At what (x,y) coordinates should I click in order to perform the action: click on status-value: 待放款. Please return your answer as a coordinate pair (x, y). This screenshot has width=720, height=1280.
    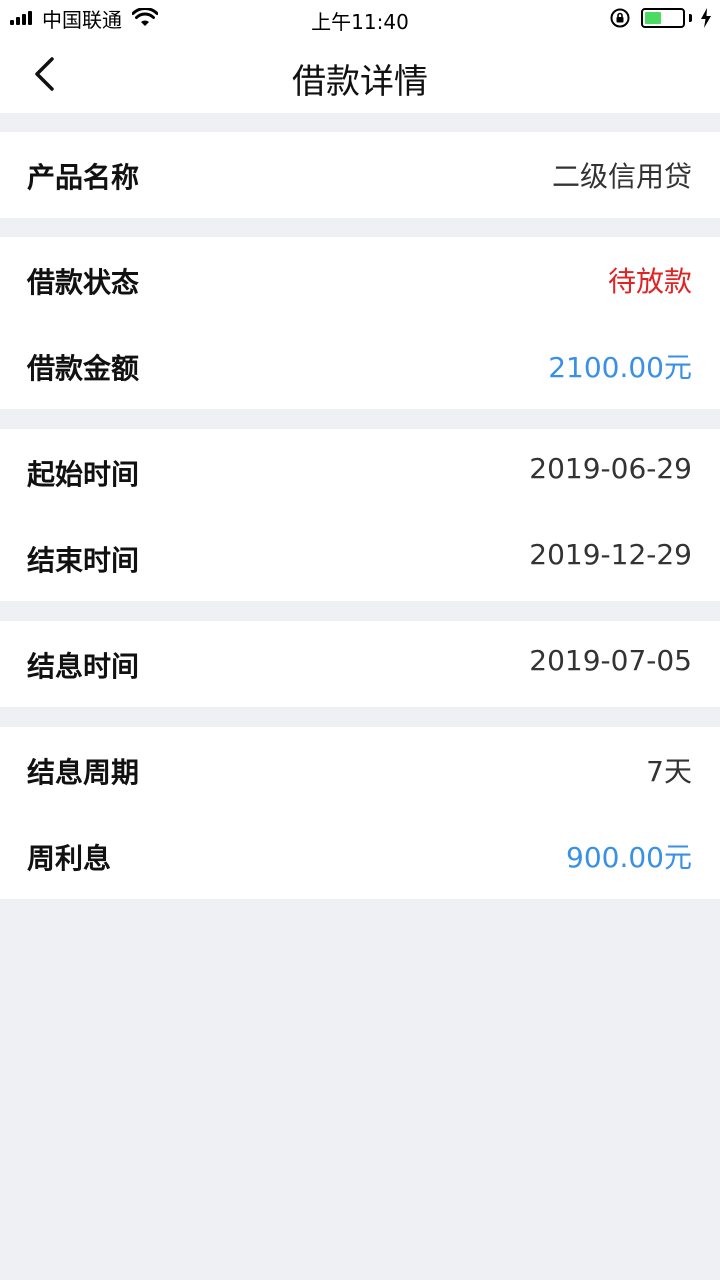
    Looking at the image, I should click on (649, 281).